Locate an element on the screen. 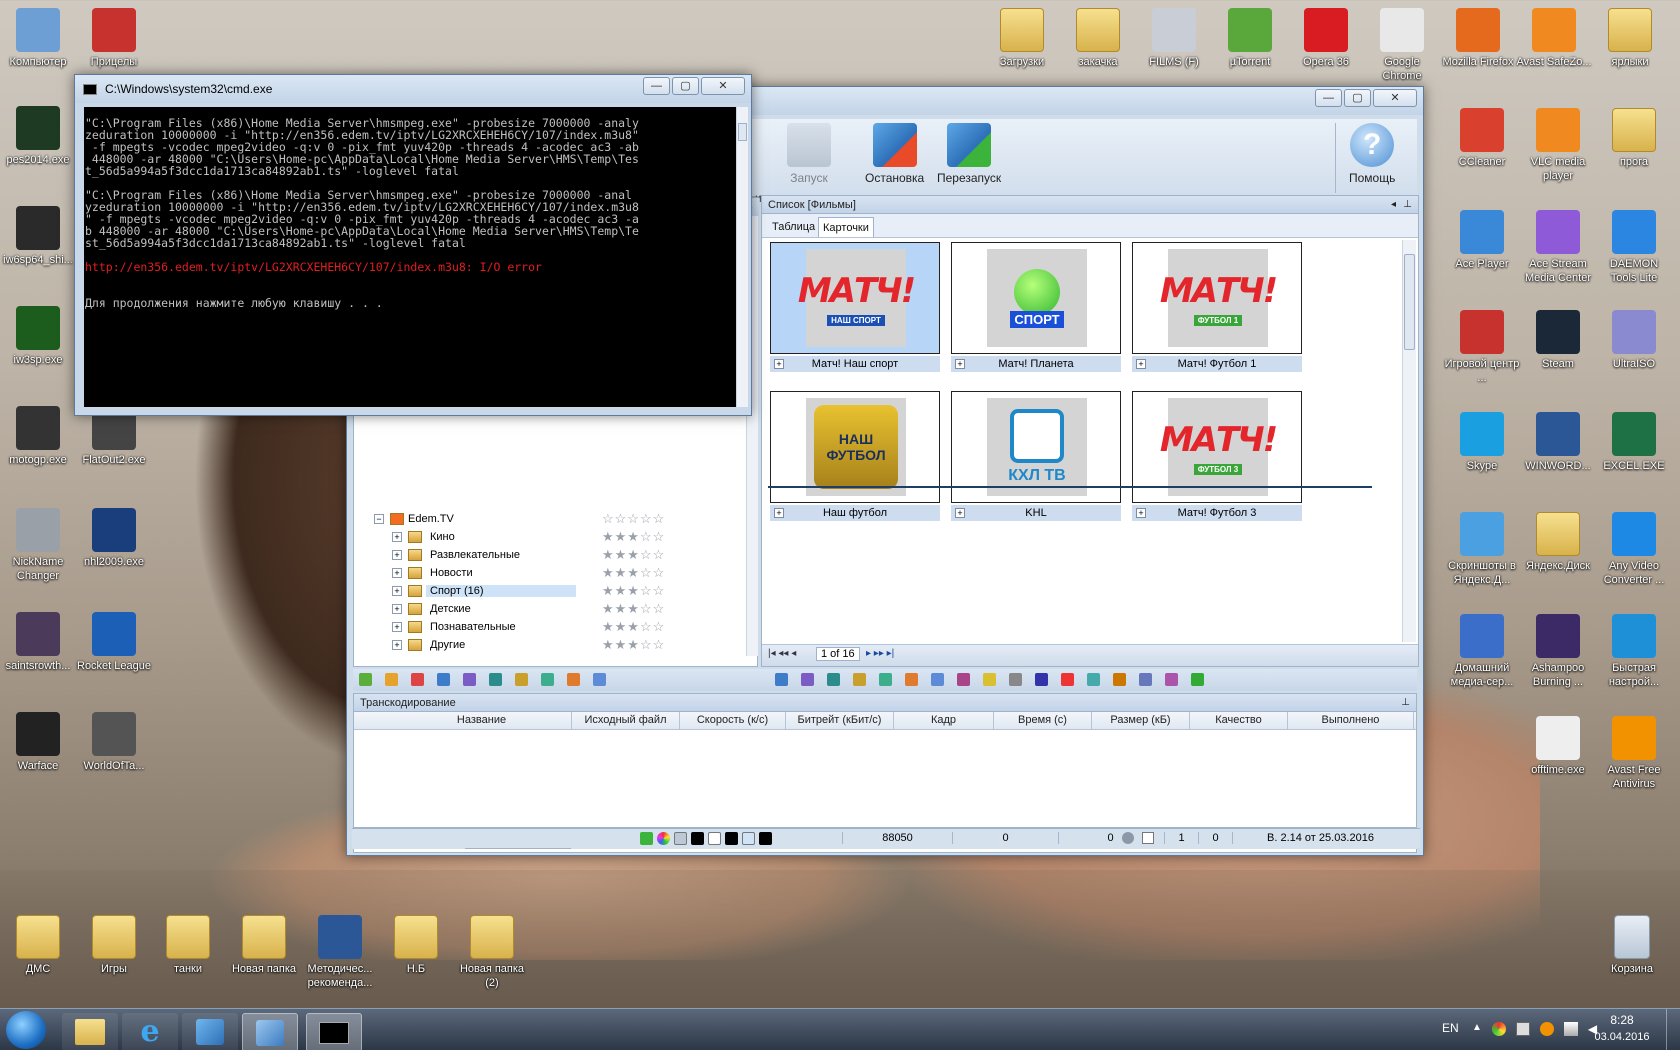 This screenshot has width=1680, height=1050. desktop-icon: CCleaner is located at coordinates (1482, 138).